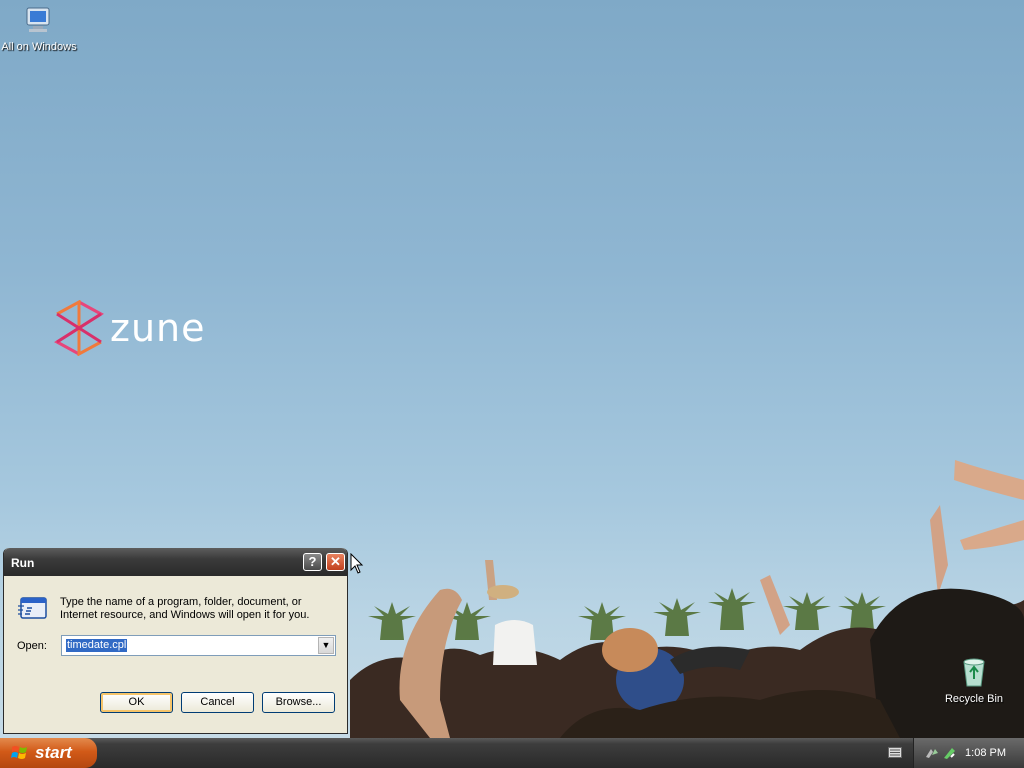  I want to click on desktop-icon-recycle-bin: Recycle Bin, so click(974, 680).